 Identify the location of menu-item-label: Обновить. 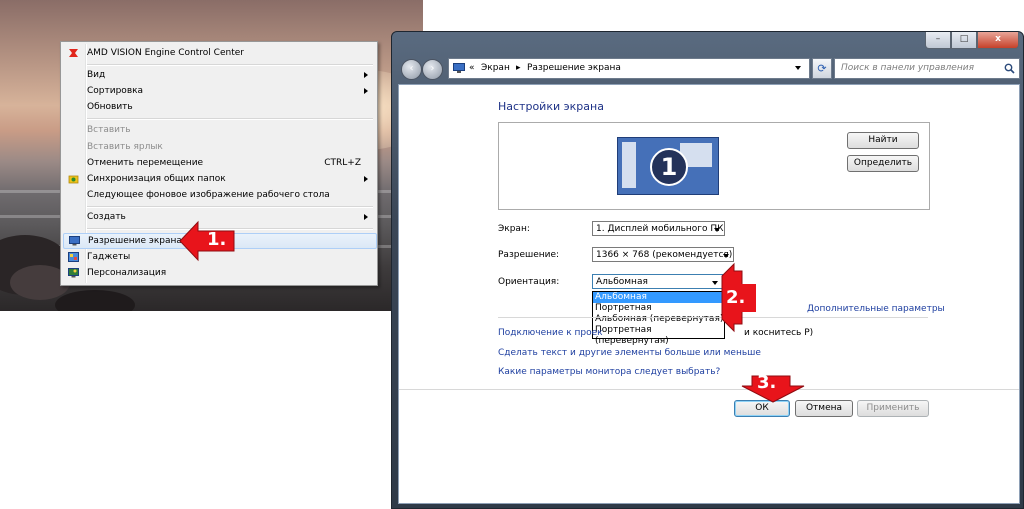
(110, 107).